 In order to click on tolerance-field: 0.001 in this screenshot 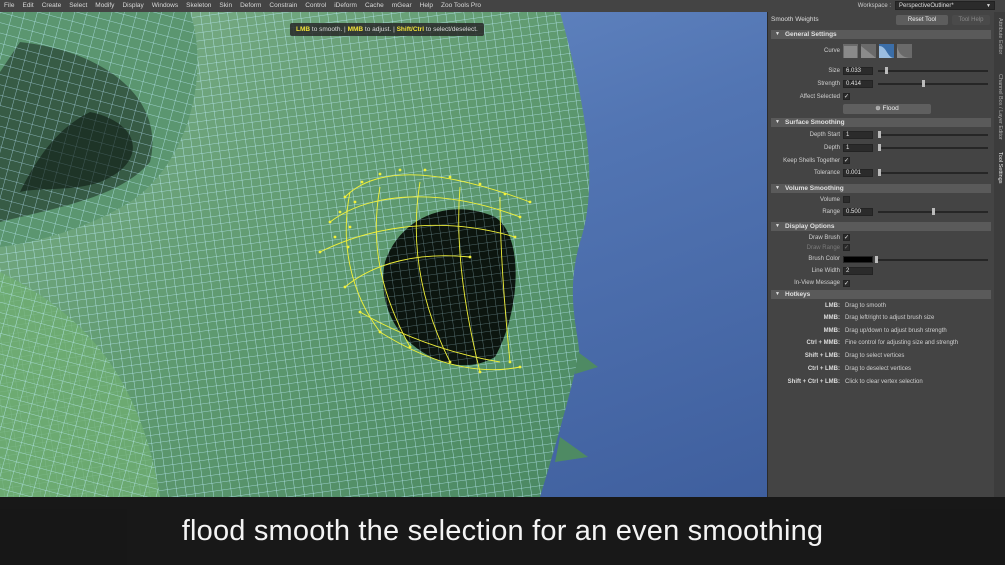, I will do `click(858, 173)`.